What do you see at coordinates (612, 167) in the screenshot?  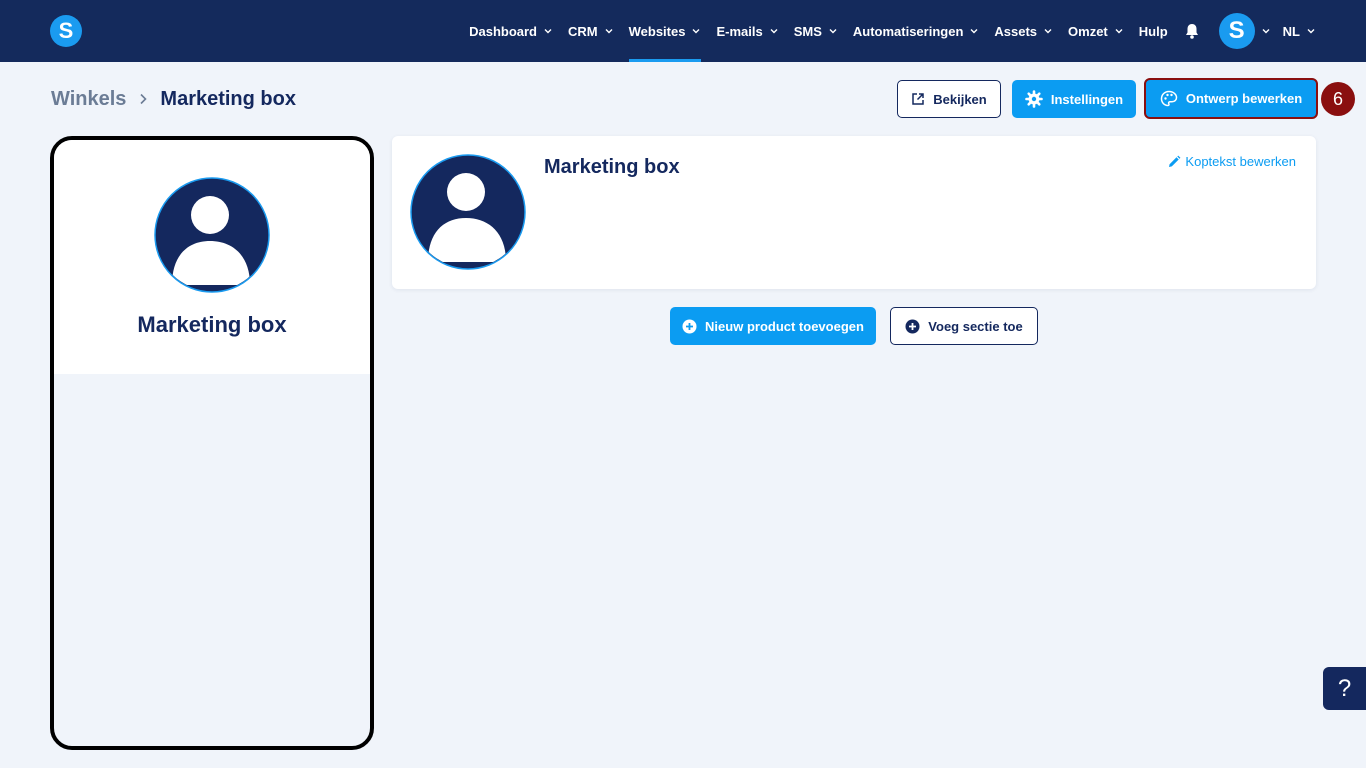 I see `store-name: Marketing box` at bounding box center [612, 167].